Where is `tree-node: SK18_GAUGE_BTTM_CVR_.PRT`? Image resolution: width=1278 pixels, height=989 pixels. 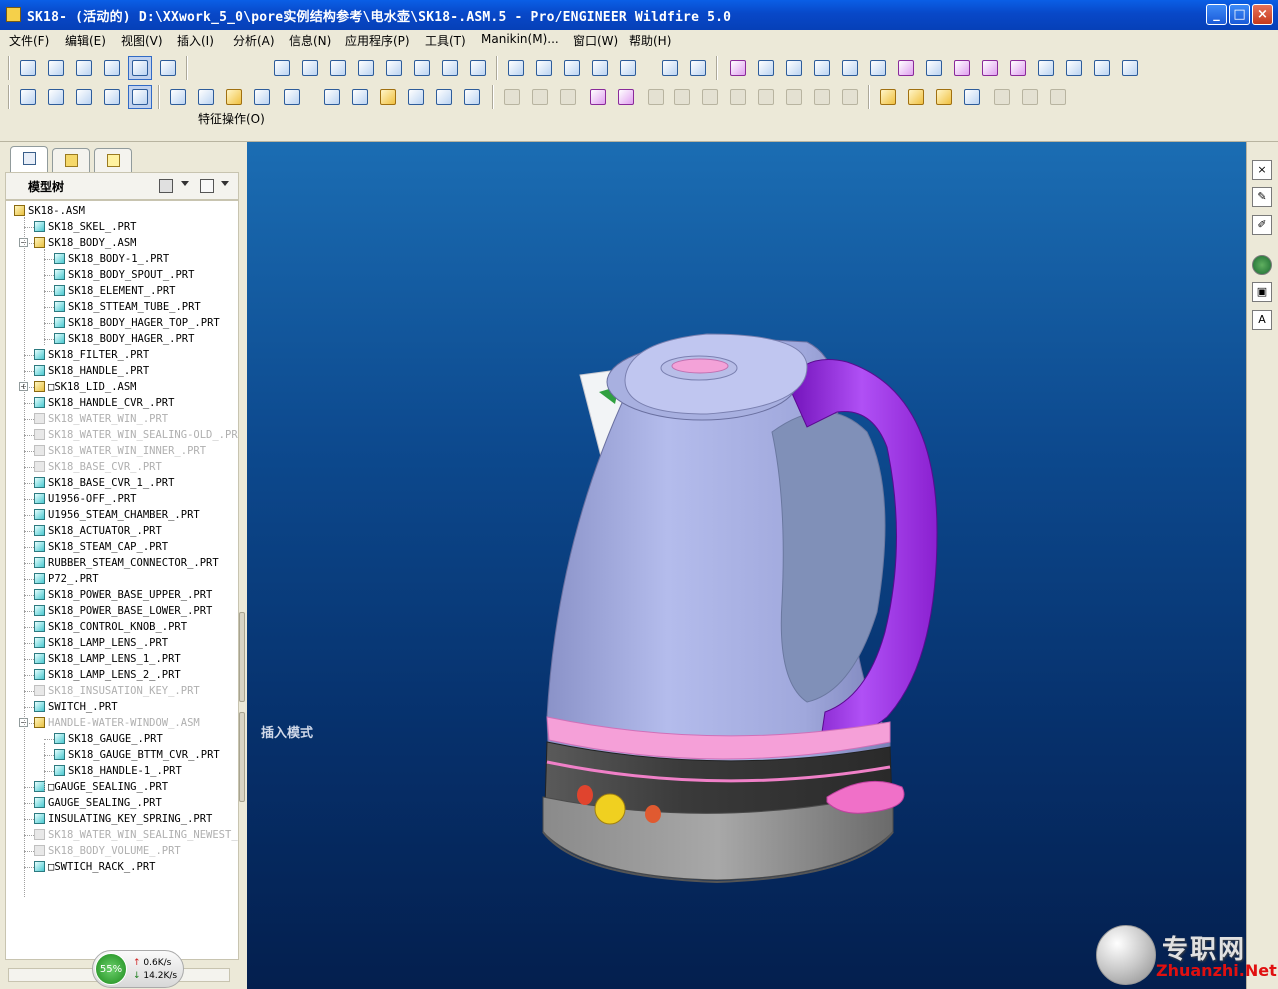
tree-node: SK18_GAUGE_BTTM_CVR_.PRT is located at coordinates (137, 755).